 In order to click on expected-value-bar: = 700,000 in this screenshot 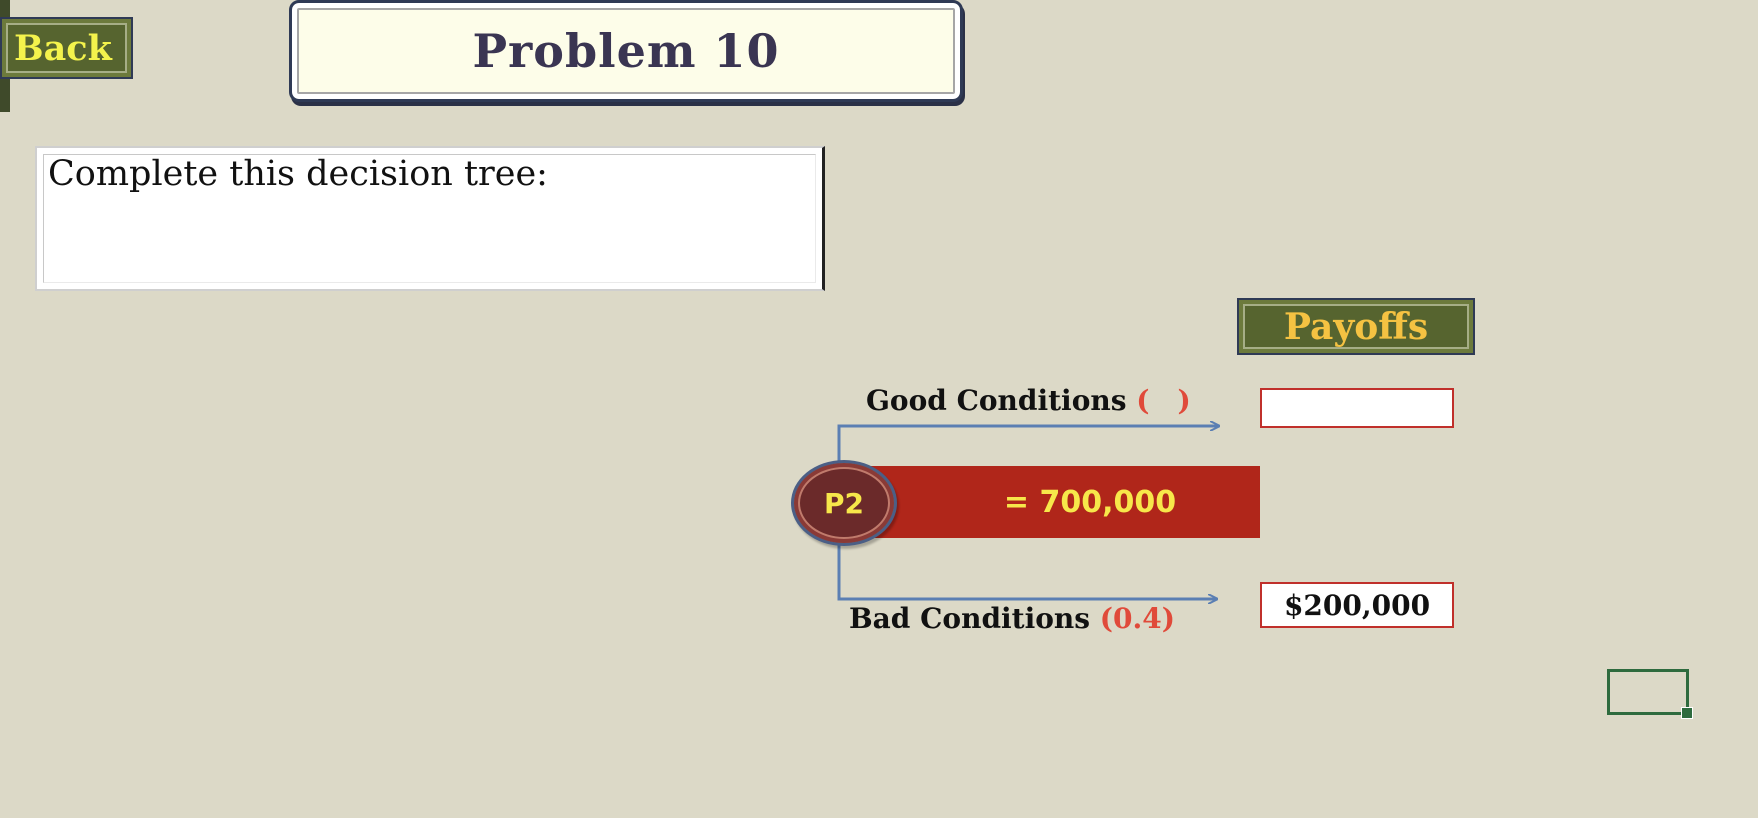, I will do `click(1060, 502)`.